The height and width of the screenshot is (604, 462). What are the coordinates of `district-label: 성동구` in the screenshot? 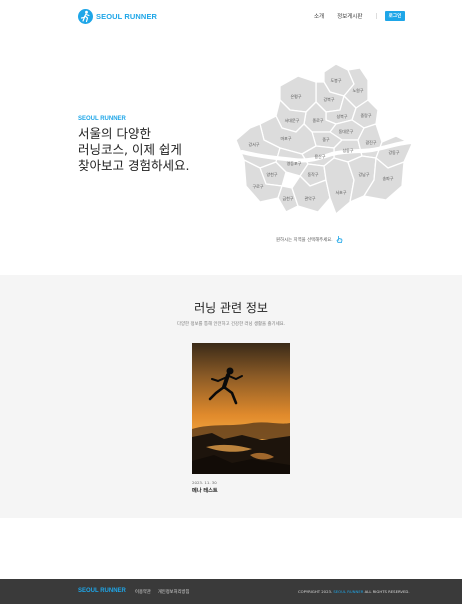 It's located at (347, 150).